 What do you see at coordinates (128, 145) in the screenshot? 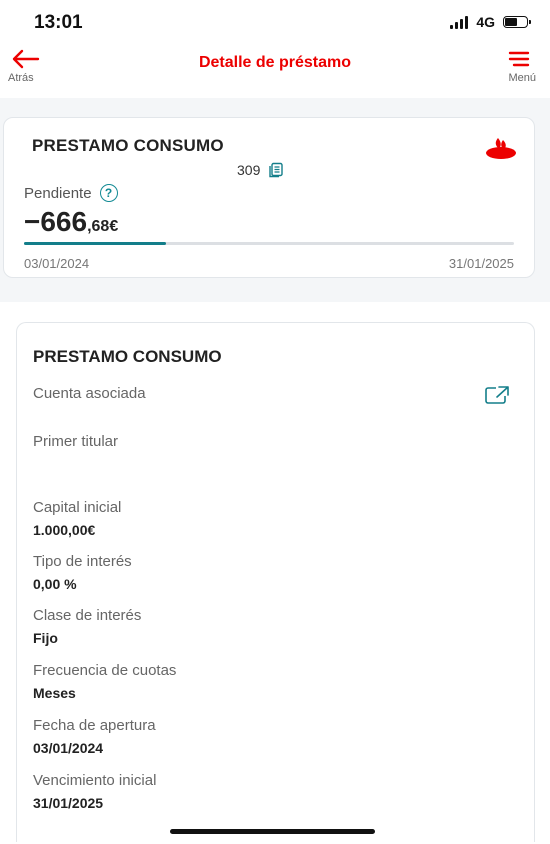
I see `loan-name: PRESTAMO CONSUMO` at bounding box center [128, 145].